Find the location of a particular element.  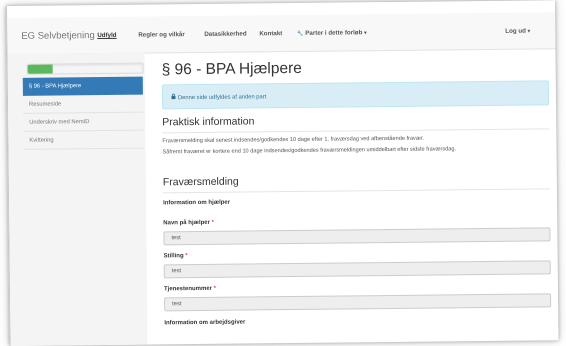

alert-text: Denne side udfyldes af anden part is located at coordinates (222, 98).